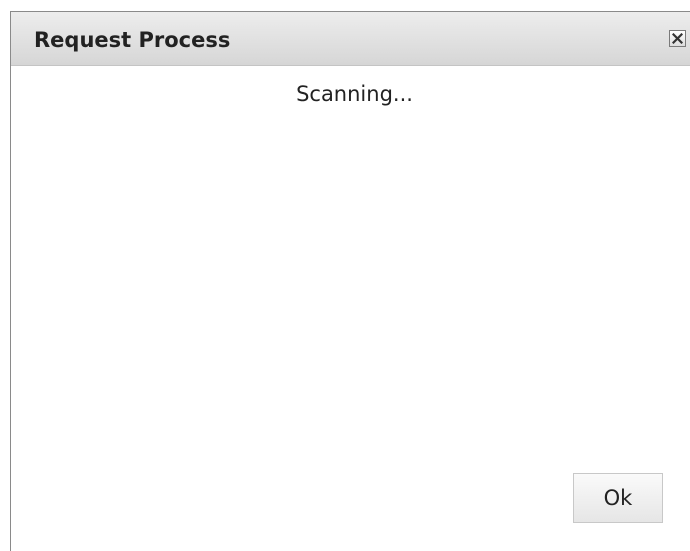 The width and height of the screenshot is (690, 551). What do you see at coordinates (618, 498) in the screenshot?
I see `ok-button: Ok` at bounding box center [618, 498].